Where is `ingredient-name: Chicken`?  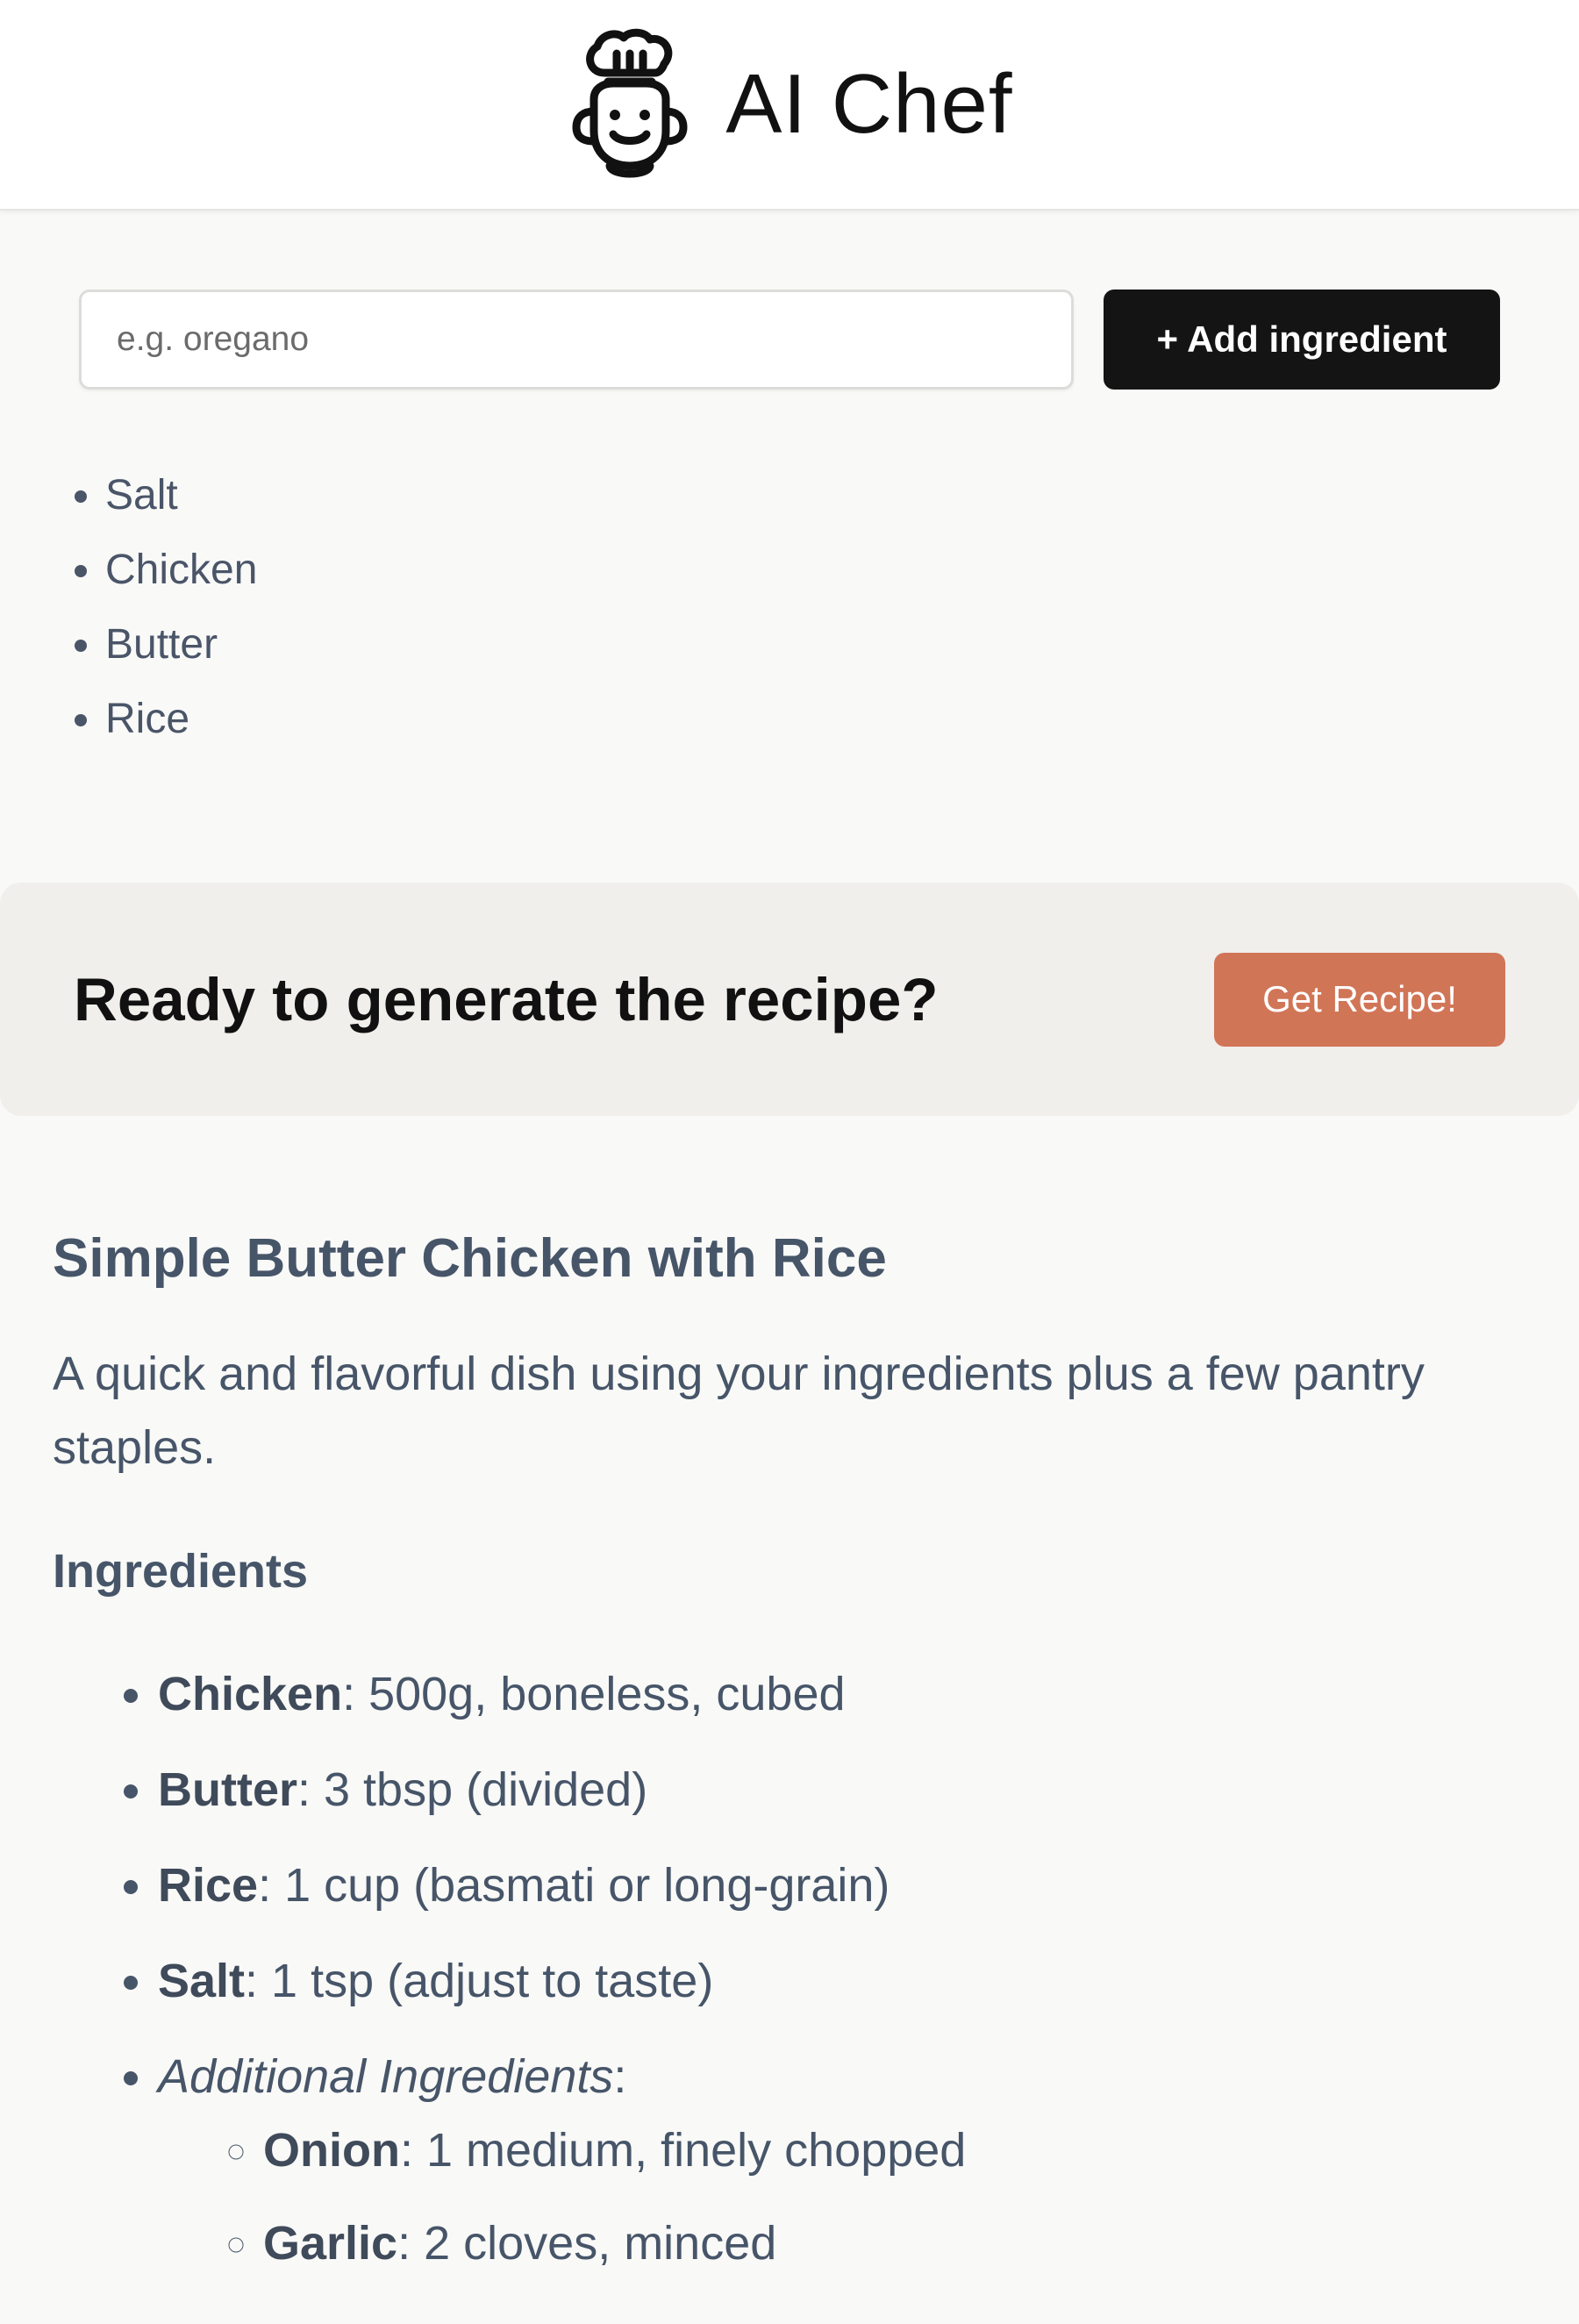 ingredient-name: Chicken is located at coordinates (250, 1694).